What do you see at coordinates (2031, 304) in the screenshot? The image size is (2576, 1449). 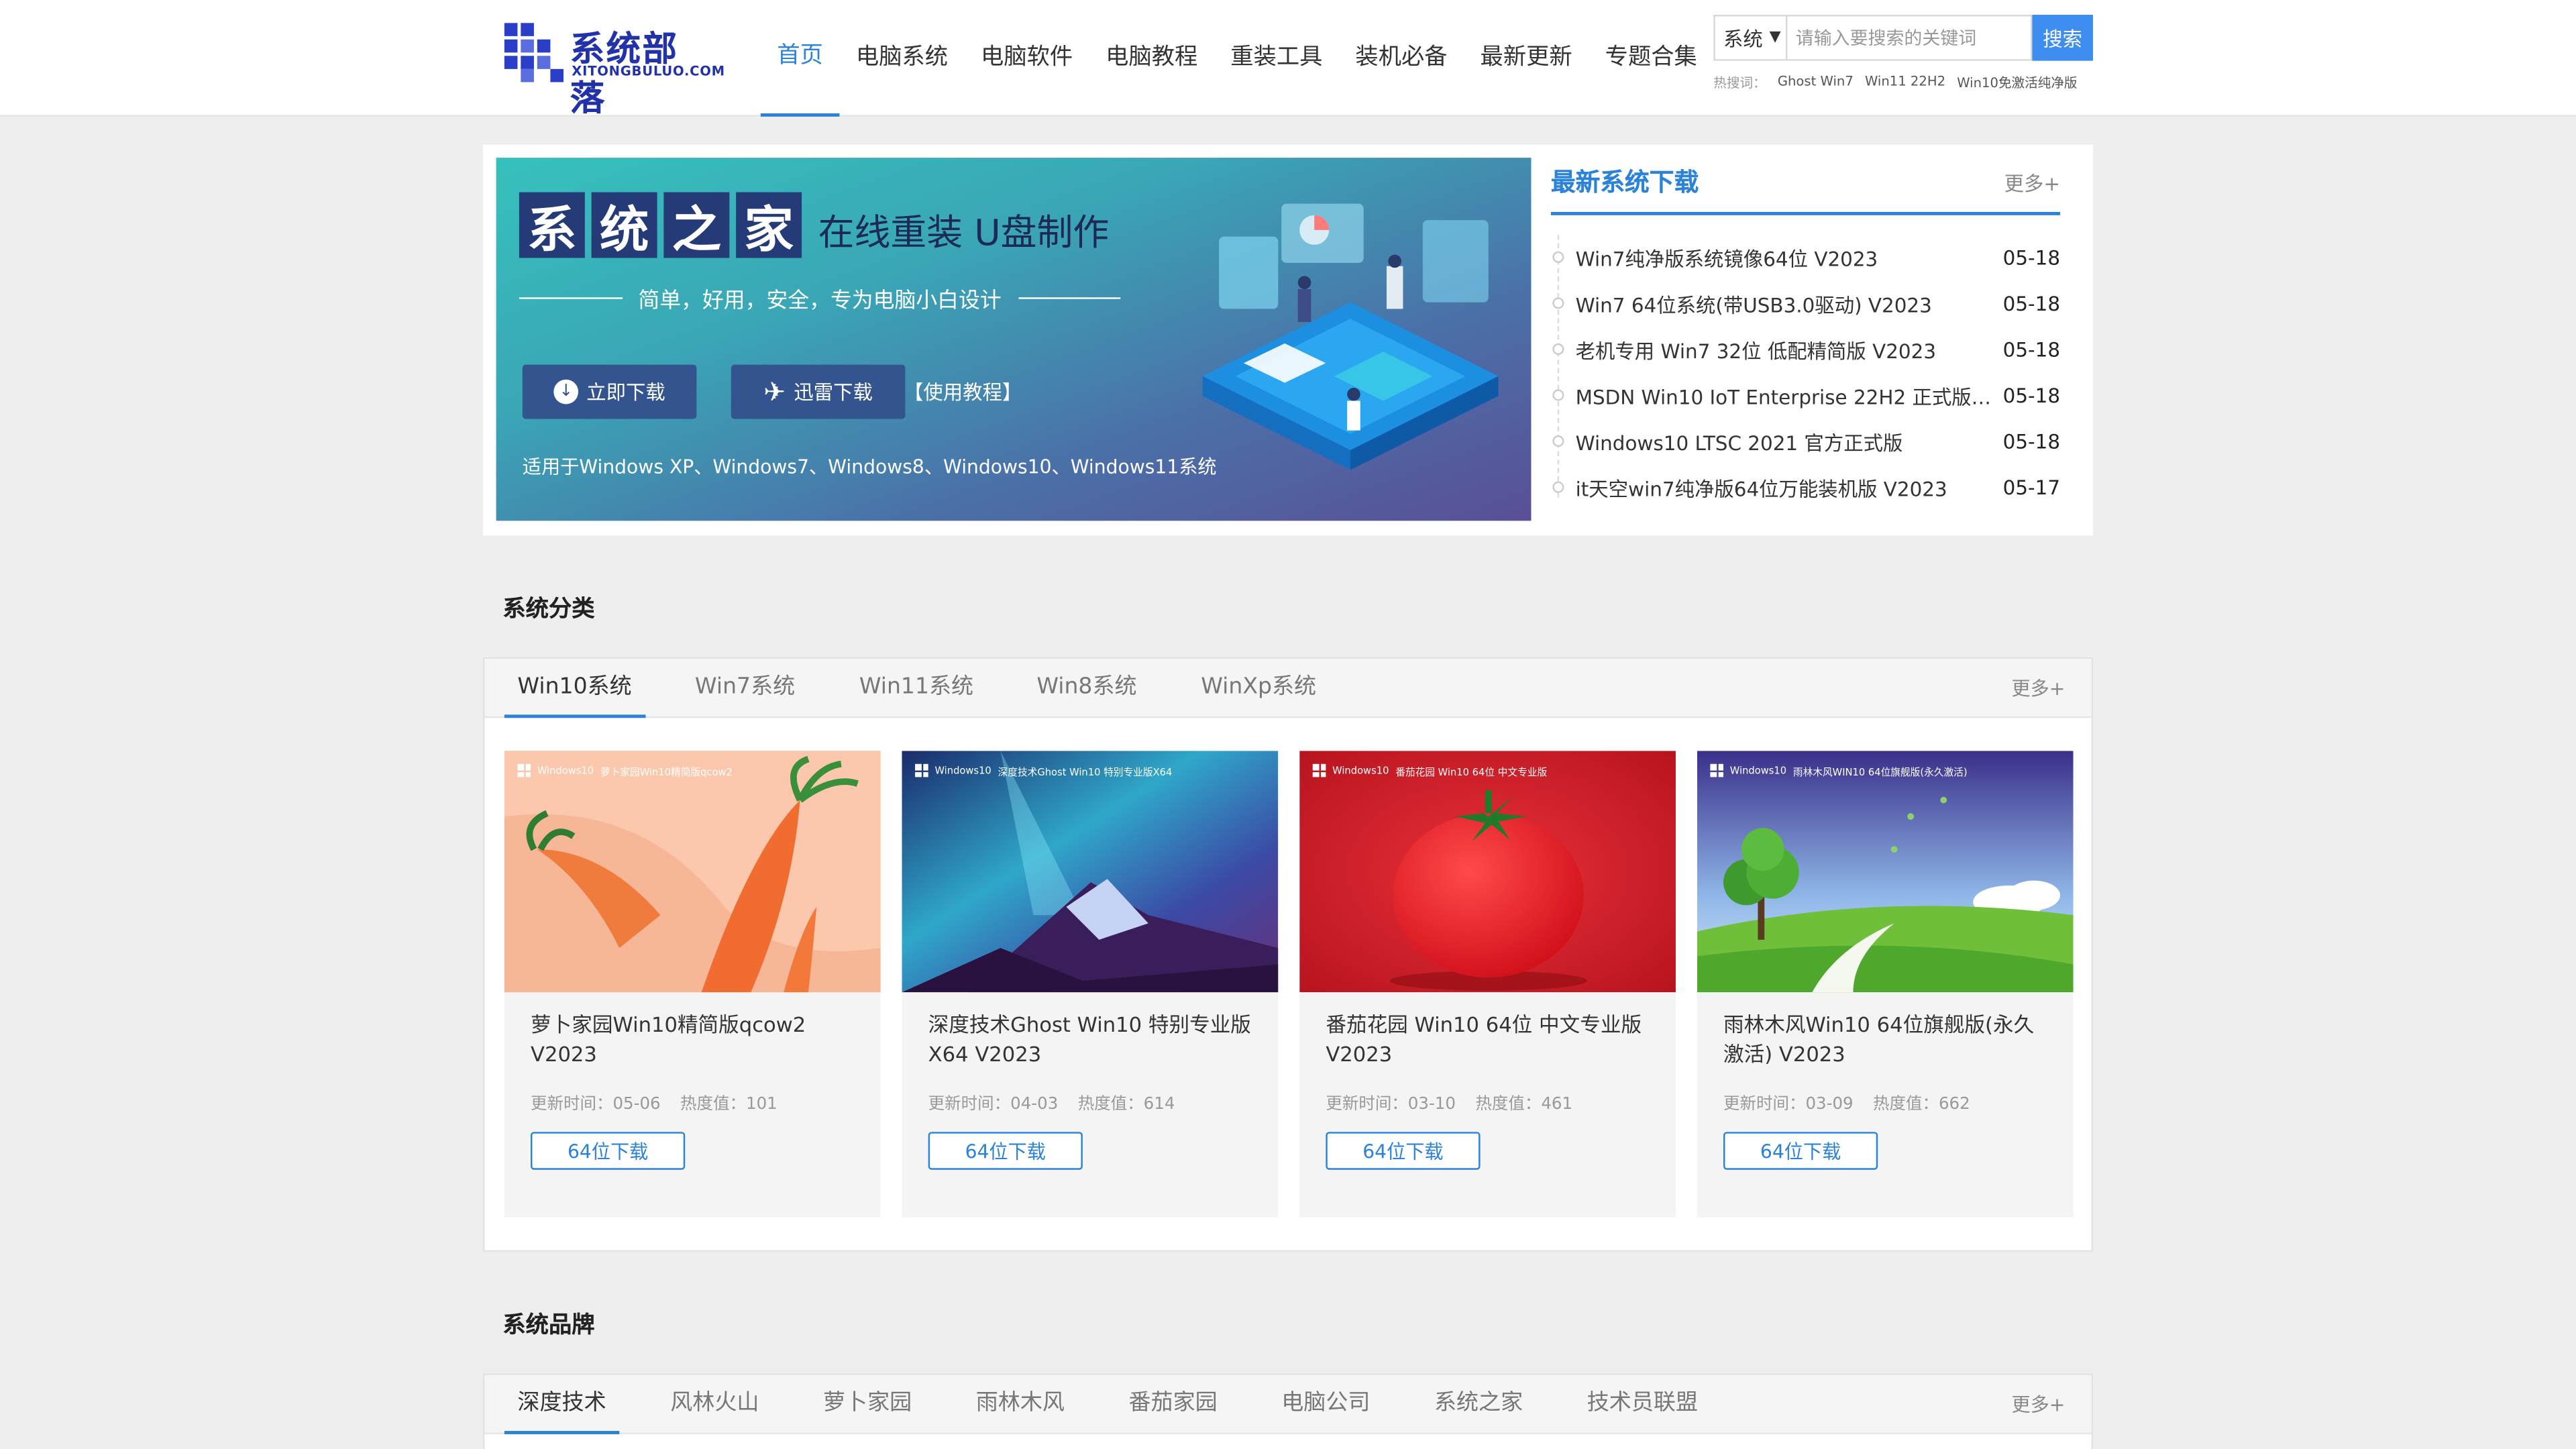 I see `list-item-date: 05-18` at bounding box center [2031, 304].